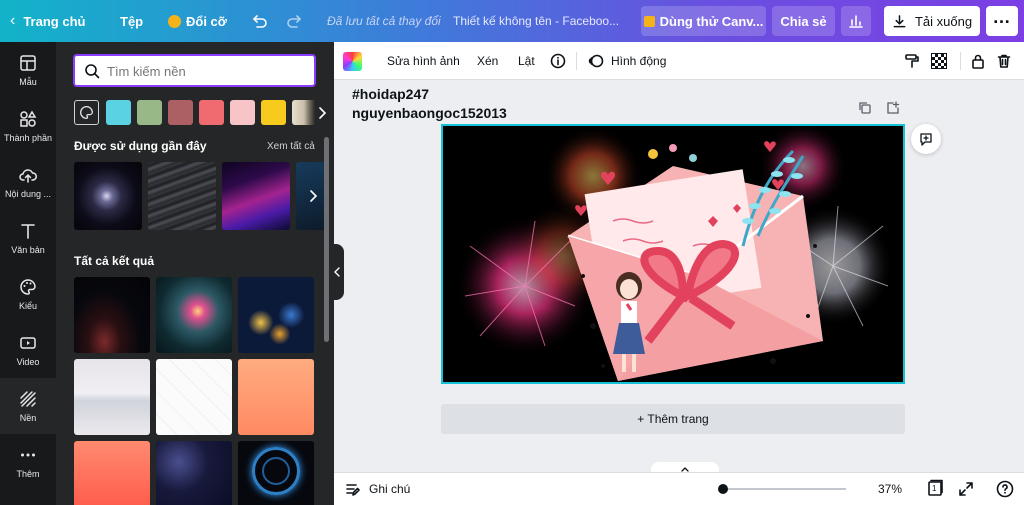  What do you see at coordinates (679, 61) in the screenshot?
I see `context-toolbar: Sửa hình ảnh Xén Lật Hình động` at bounding box center [679, 61].